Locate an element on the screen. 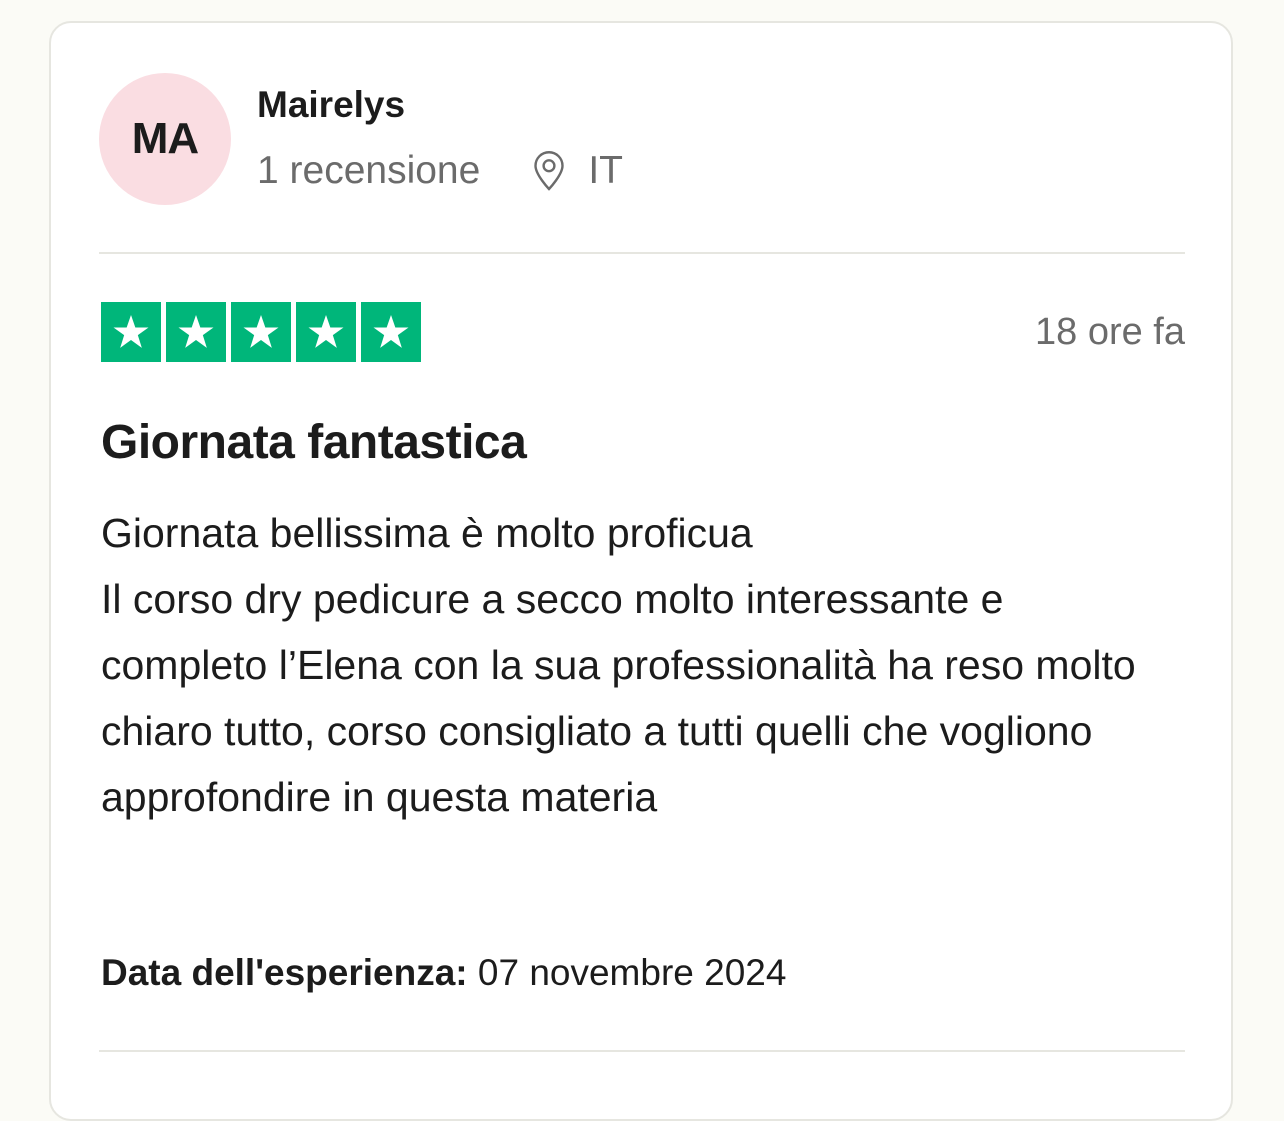  experience-date-value: 07 novembre 2024 is located at coordinates (632, 972).